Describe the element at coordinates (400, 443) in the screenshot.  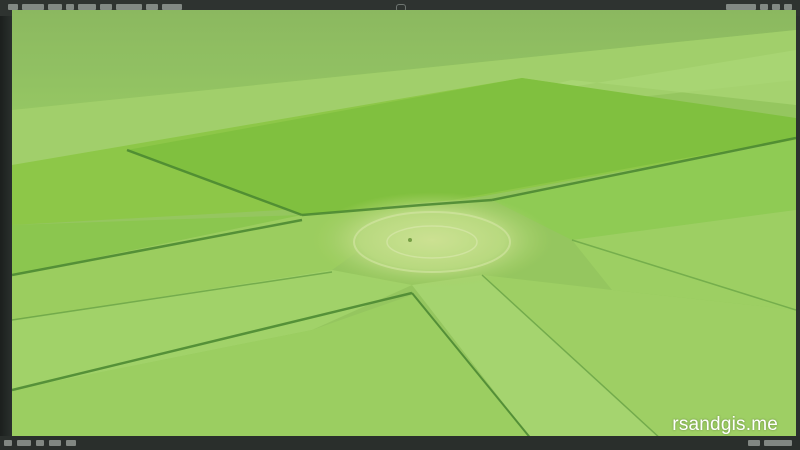
I see `bottom-bar` at that location.